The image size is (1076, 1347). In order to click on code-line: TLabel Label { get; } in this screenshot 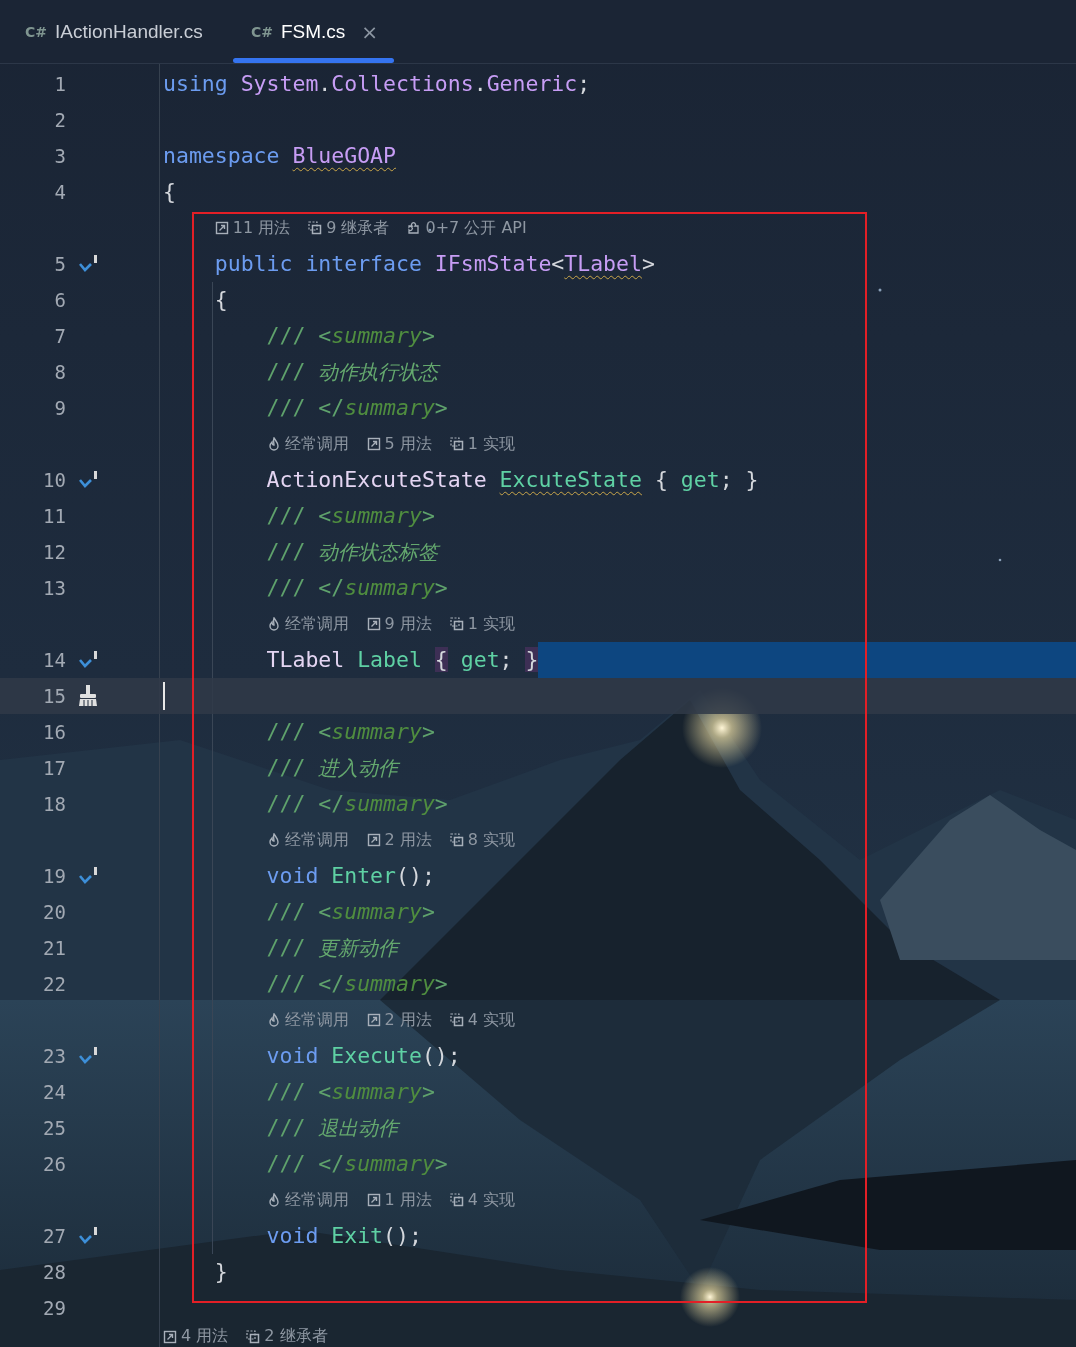, I will do `click(402, 660)`.